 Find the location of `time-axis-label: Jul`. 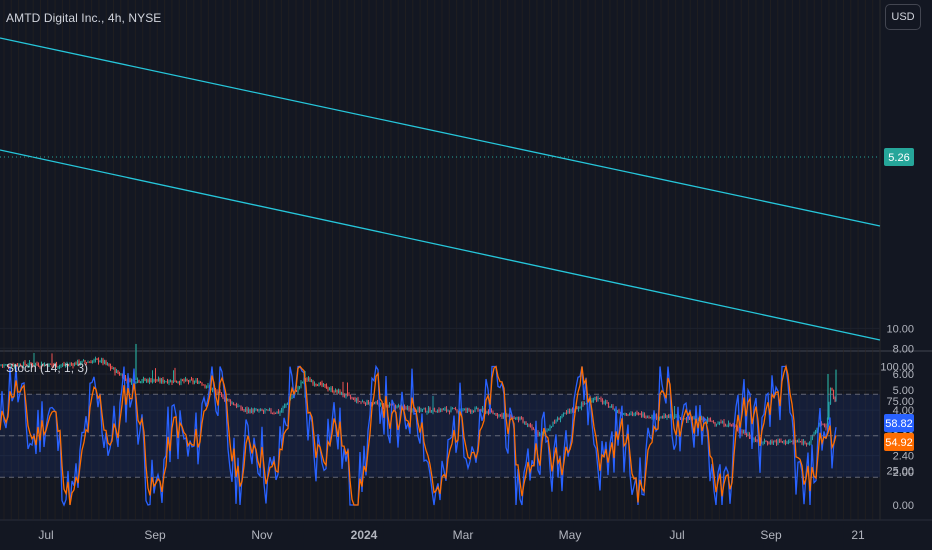

time-axis-label: Jul is located at coordinates (676, 535).